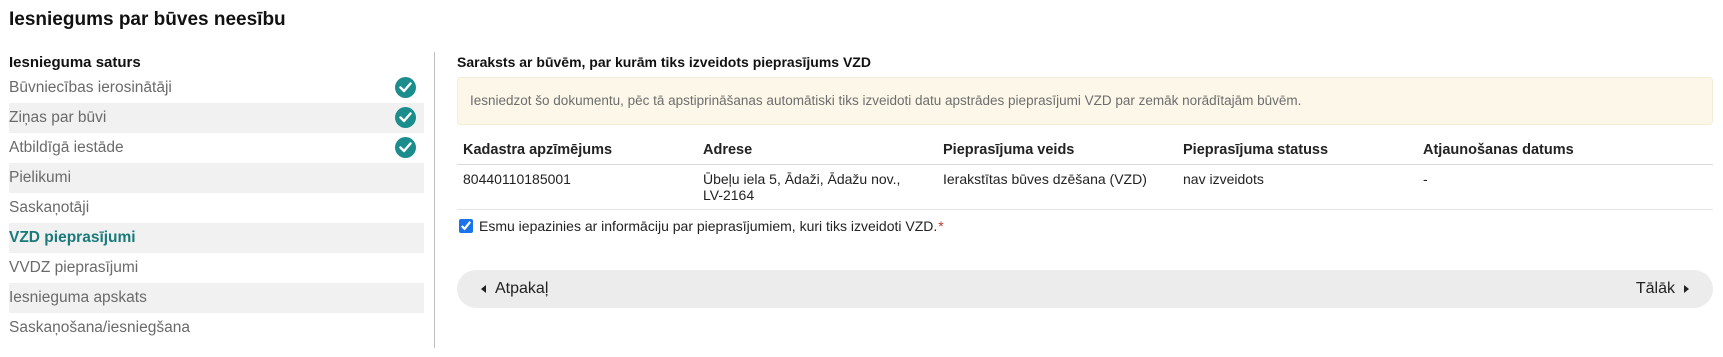 Image resolution: width=1723 pixels, height=357 pixels. Describe the element at coordinates (216, 238) in the screenshot. I see `sidebar-item-vzd-pieprasijumi: VZD pieprasījumi` at that location.